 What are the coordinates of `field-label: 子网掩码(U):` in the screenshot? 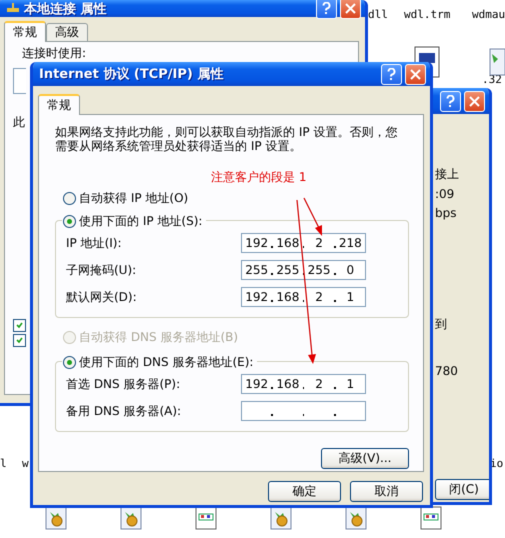 It's located at (102, 270).